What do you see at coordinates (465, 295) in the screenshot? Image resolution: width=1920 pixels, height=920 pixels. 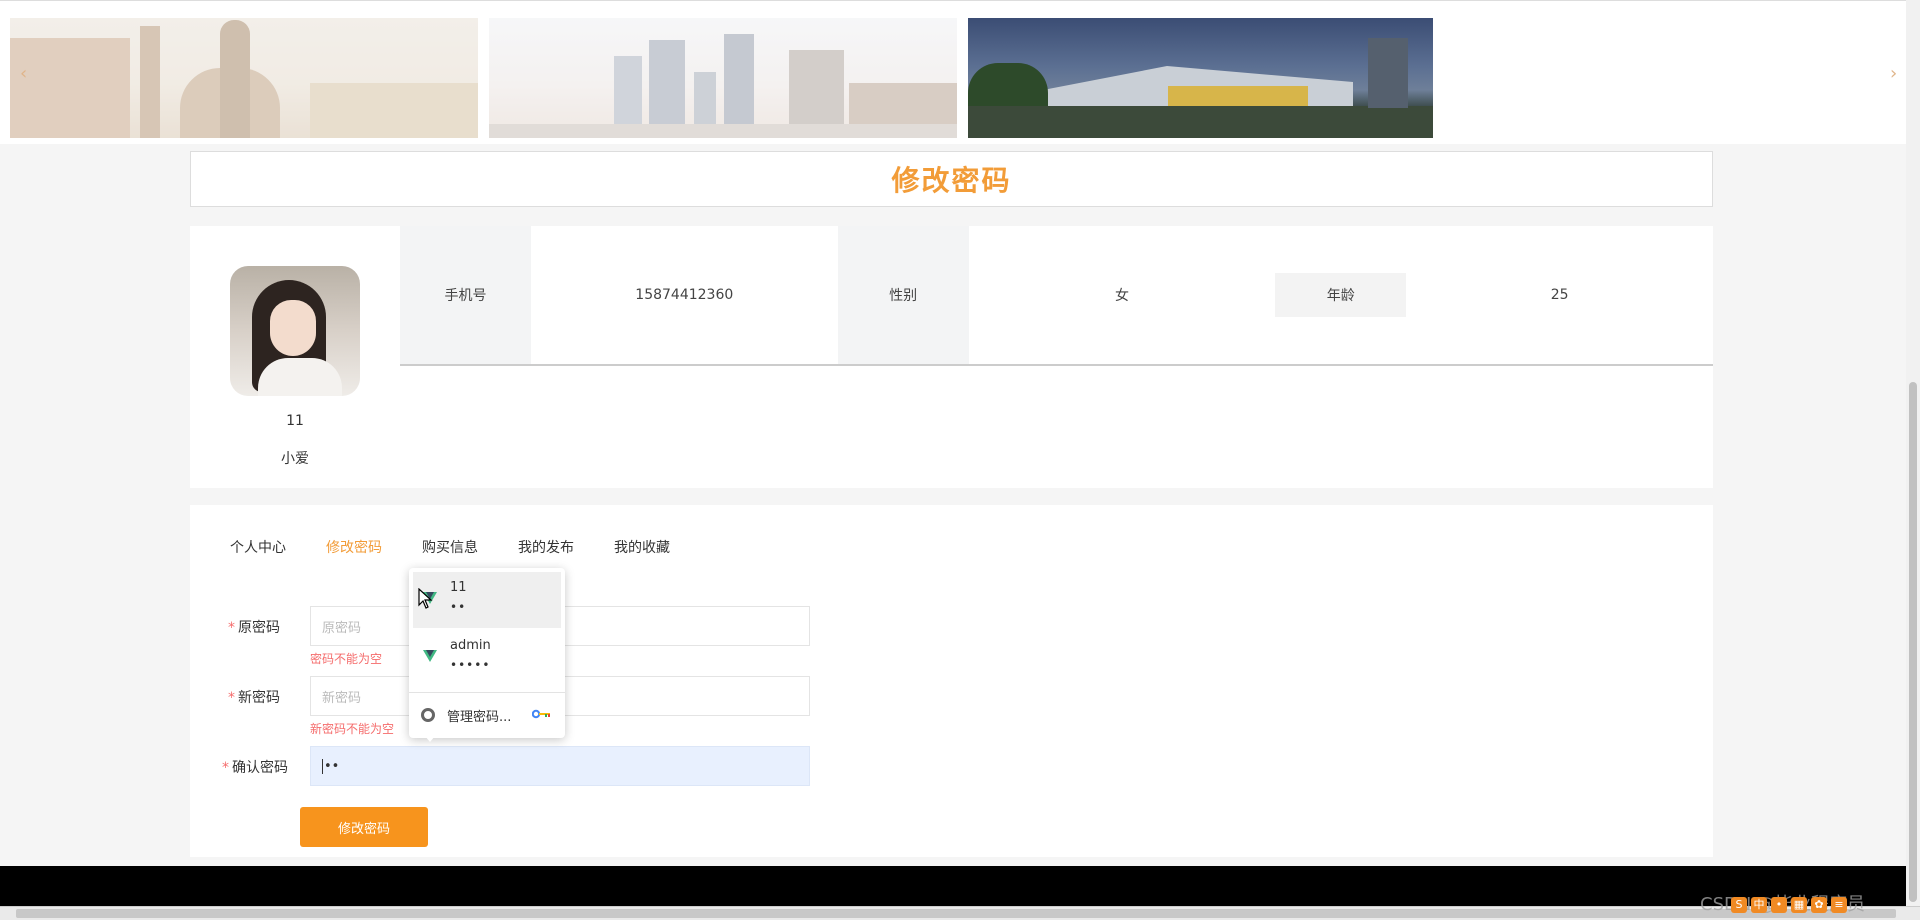 I see `phone-label: 手机号` at bounding box center [465, 295].